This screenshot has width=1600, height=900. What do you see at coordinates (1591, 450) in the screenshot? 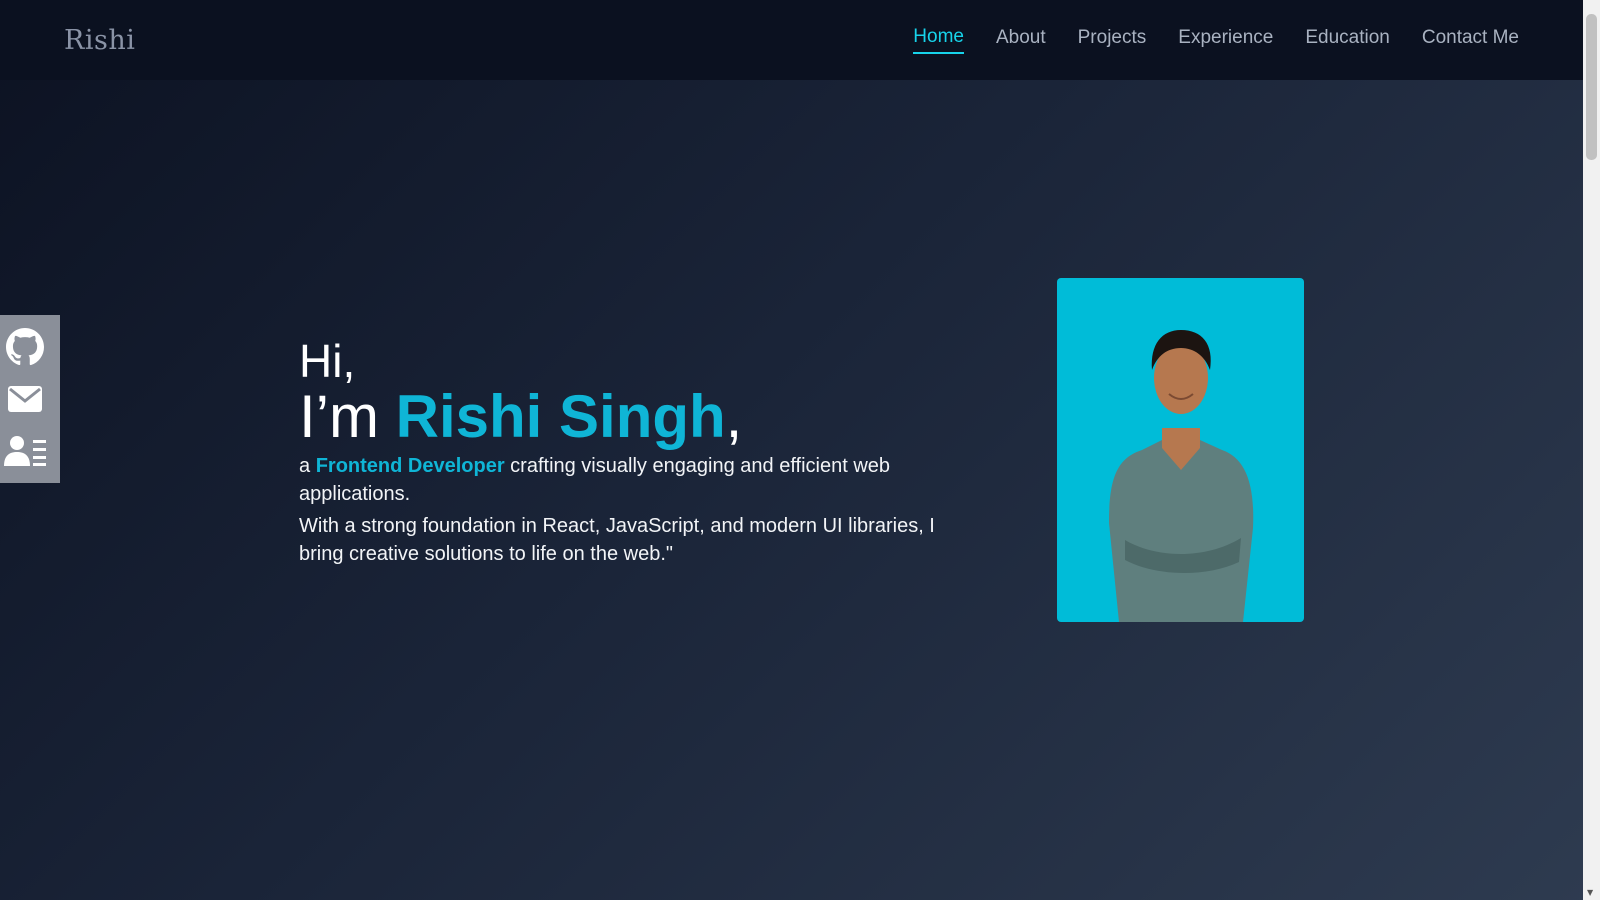
I see `page-scrollbar: ▼` at bounding box center [1591, 450].